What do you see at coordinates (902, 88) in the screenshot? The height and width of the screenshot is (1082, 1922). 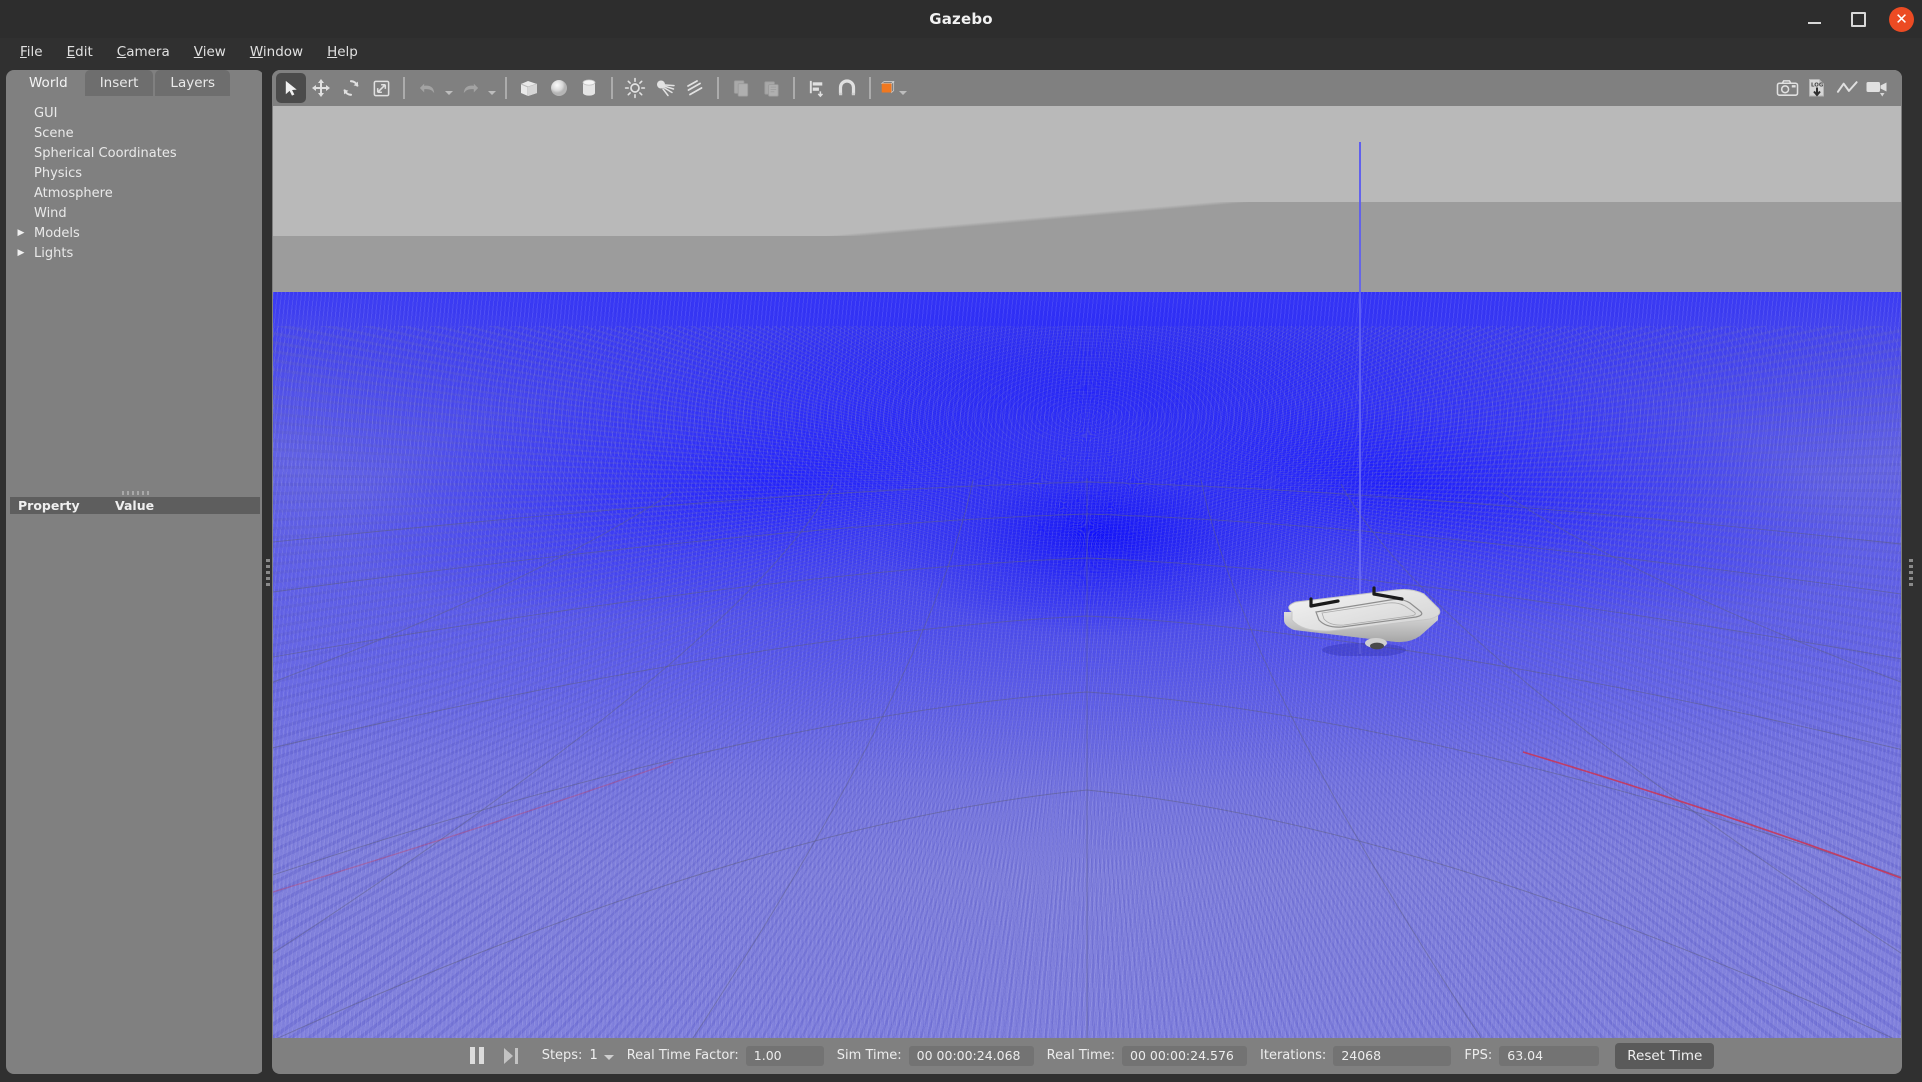 I see `view-dropdown-arrow` at bounding box center [902, 88].